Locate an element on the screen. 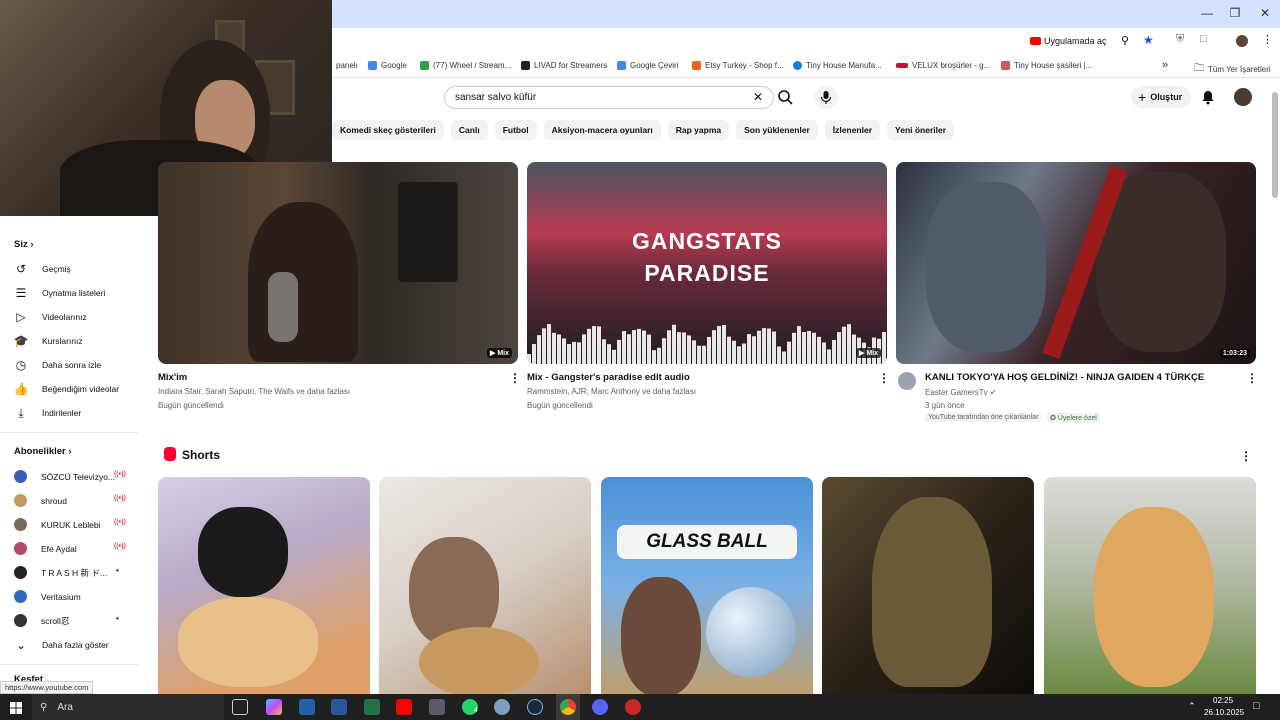 The width and height of the screenshot is (1280, 720). chip: Rap yapma is located at coordinates (698, 130).